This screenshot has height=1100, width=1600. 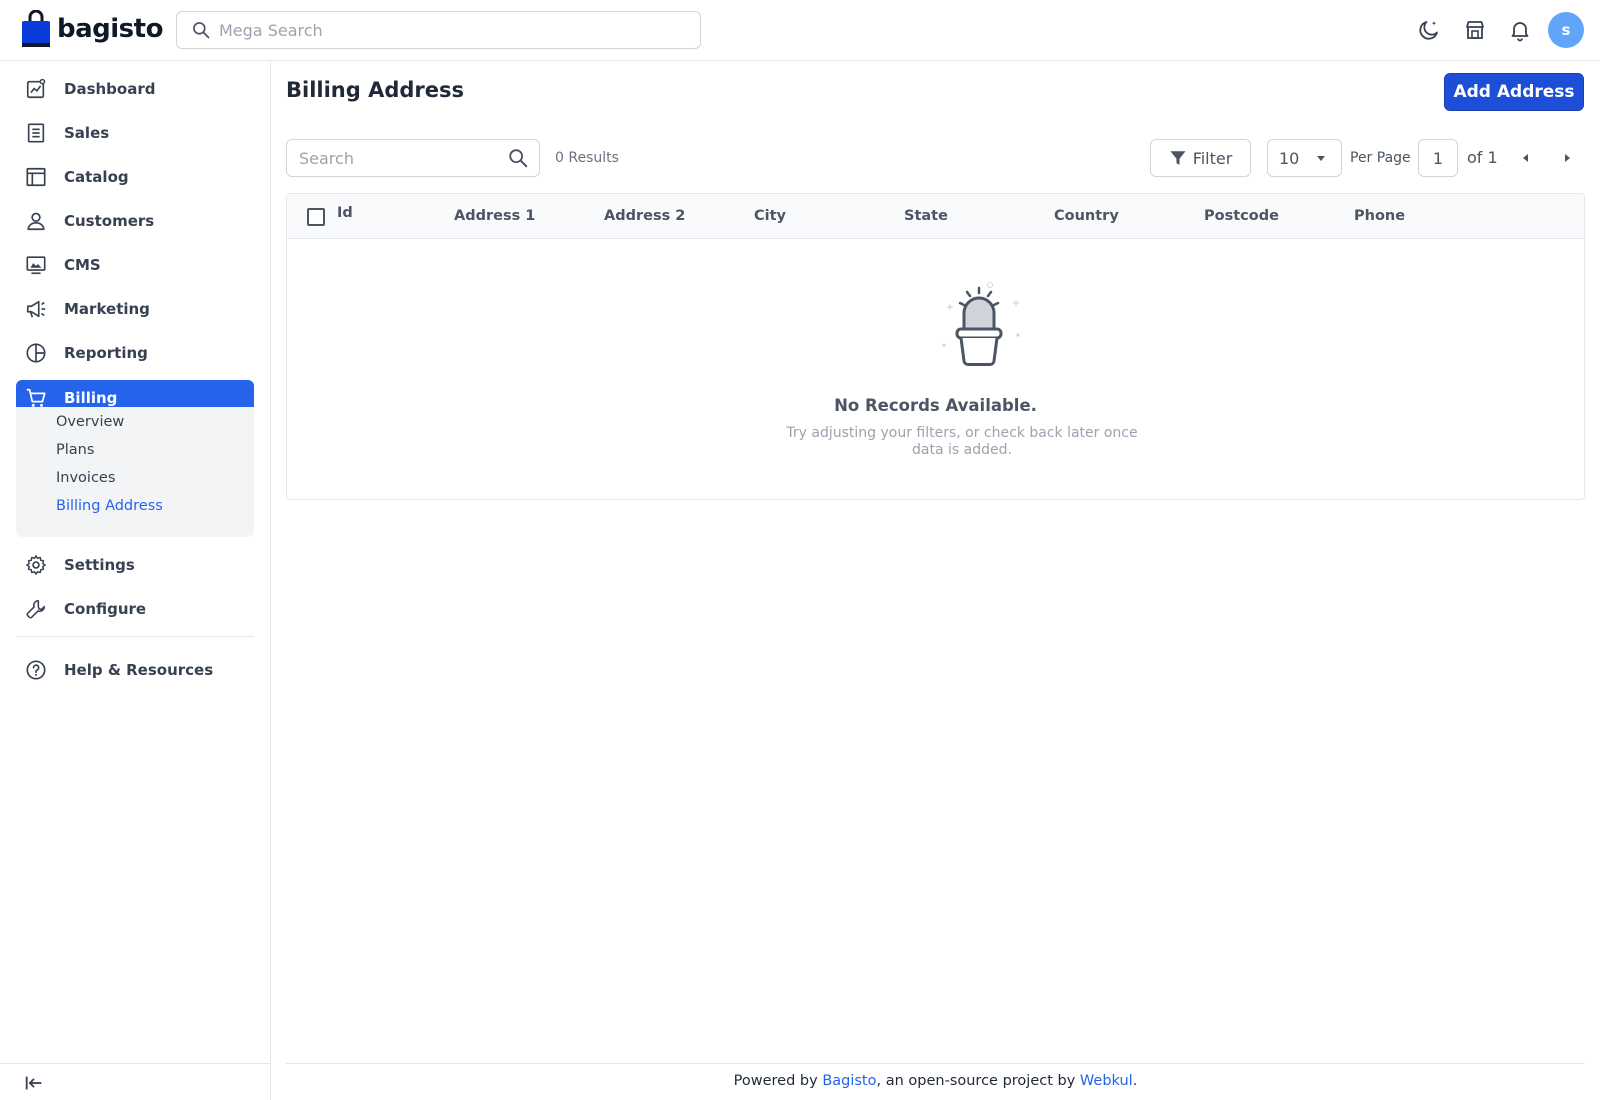 I want to click on sidebar-item-reporting: Reporting, so click(x=135, y=353).